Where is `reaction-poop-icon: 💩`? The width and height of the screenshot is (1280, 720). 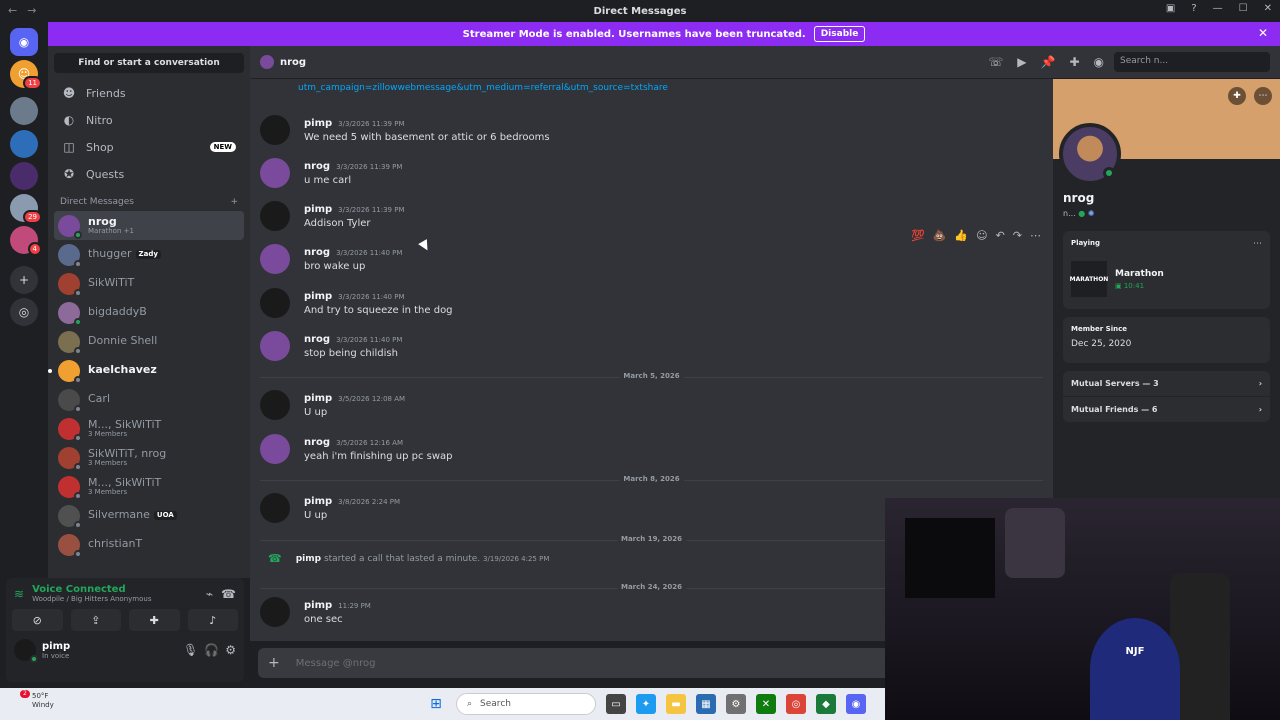 reaction-poop-icon: 💩 is located at coordinates (940, 235).